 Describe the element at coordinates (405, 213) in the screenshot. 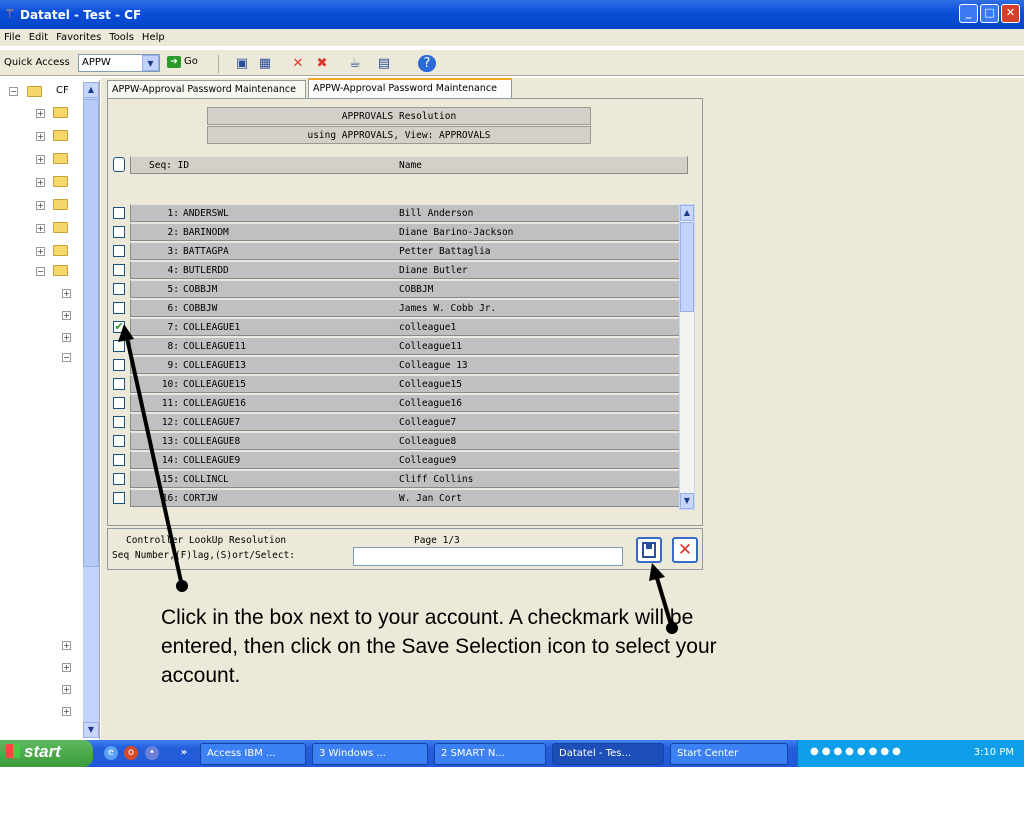

I see `table-row: 1: ANDERSWL Bill Anderson` at that location.